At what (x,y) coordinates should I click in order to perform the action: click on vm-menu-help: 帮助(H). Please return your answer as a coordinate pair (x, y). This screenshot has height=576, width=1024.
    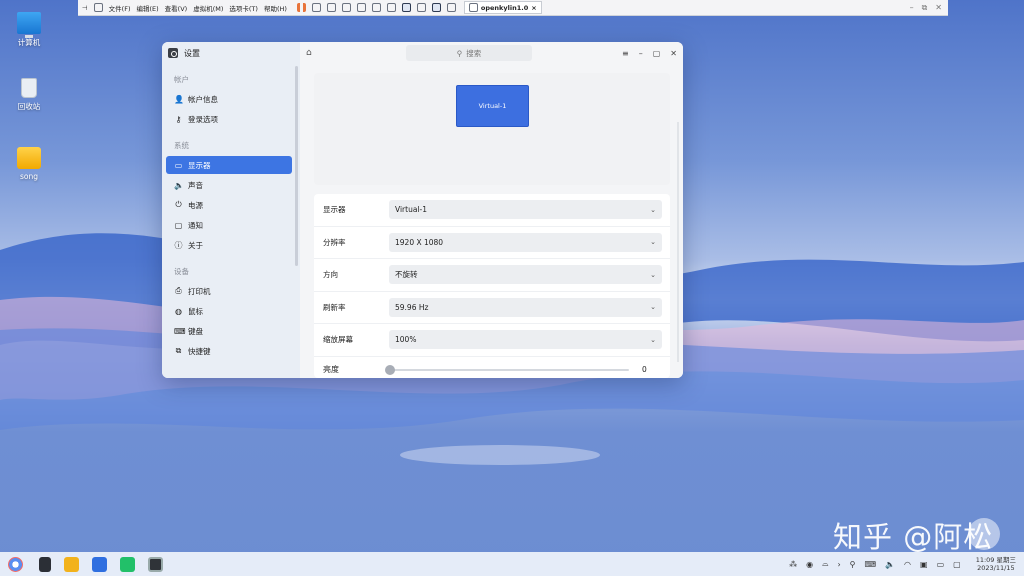
    Looking at the image, I should click on (275, 8).